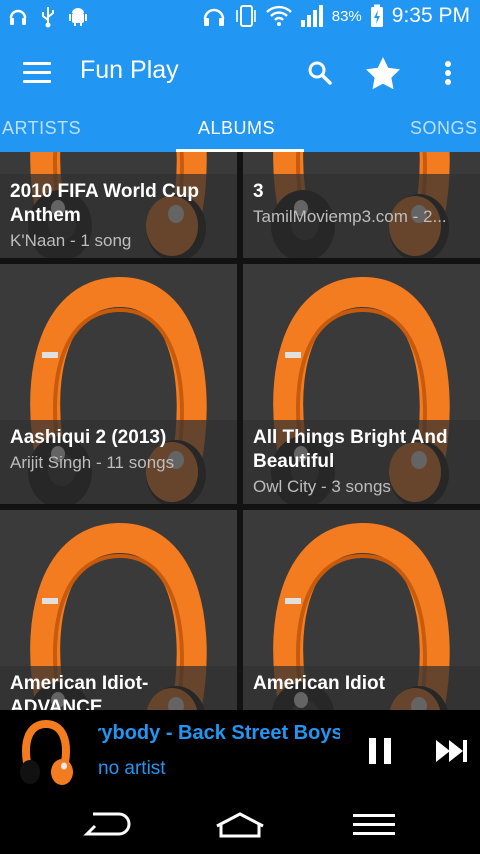 The width and height of the screenshot is (480, 854). Describe the element at coordinates (79, 691) in the screenshot. I see `album-title: American Idiot-ADVANCE` at that location.